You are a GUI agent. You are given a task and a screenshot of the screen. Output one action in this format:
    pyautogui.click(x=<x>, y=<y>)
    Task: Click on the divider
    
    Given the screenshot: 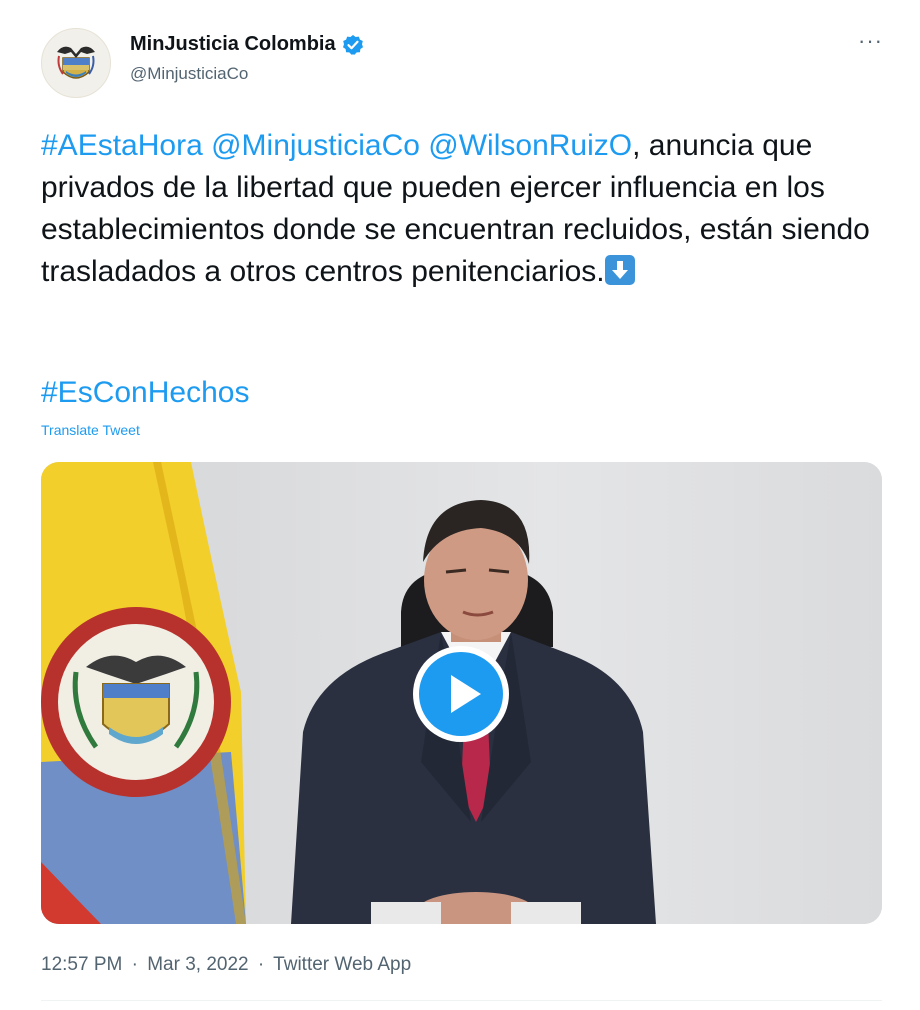 What is the action you would take?
    pyautogui.click(x=461, y=1000)
    